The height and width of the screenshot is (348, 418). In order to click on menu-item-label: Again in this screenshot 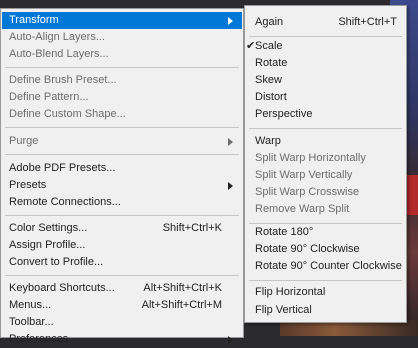, I will do `click(269, 22)`.